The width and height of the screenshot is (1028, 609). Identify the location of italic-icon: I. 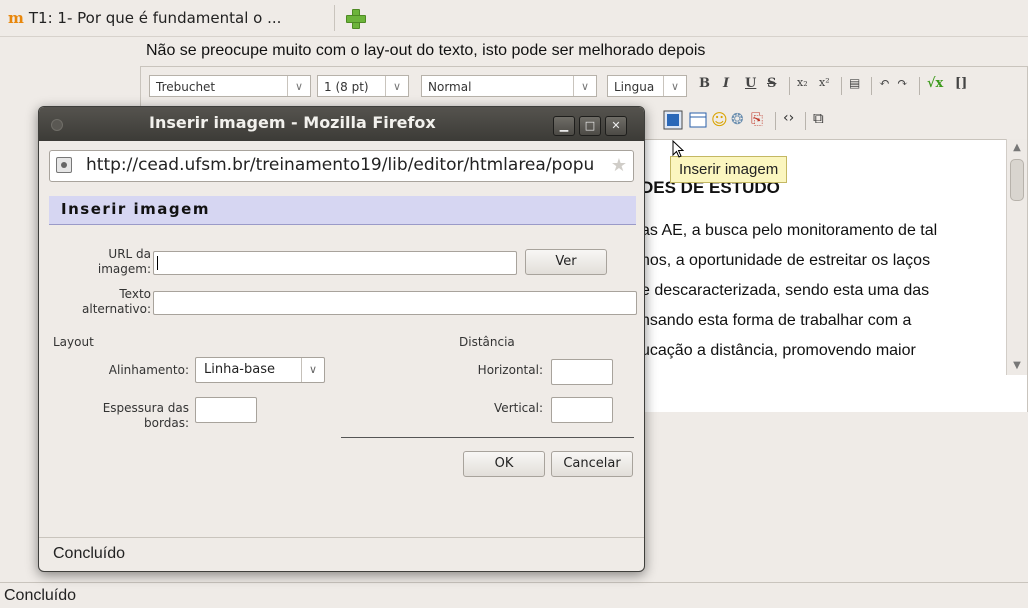
(726, 83).